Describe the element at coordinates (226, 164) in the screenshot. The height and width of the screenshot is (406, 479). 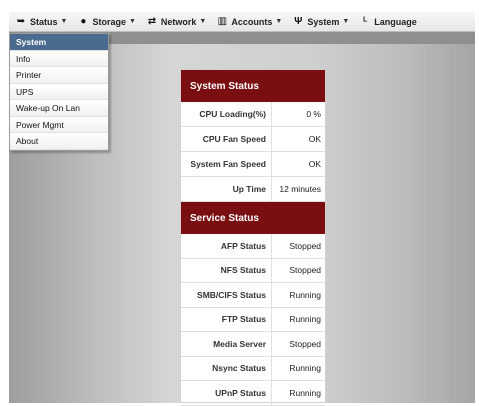
I see `row-label: System Fan Speed` at that location.